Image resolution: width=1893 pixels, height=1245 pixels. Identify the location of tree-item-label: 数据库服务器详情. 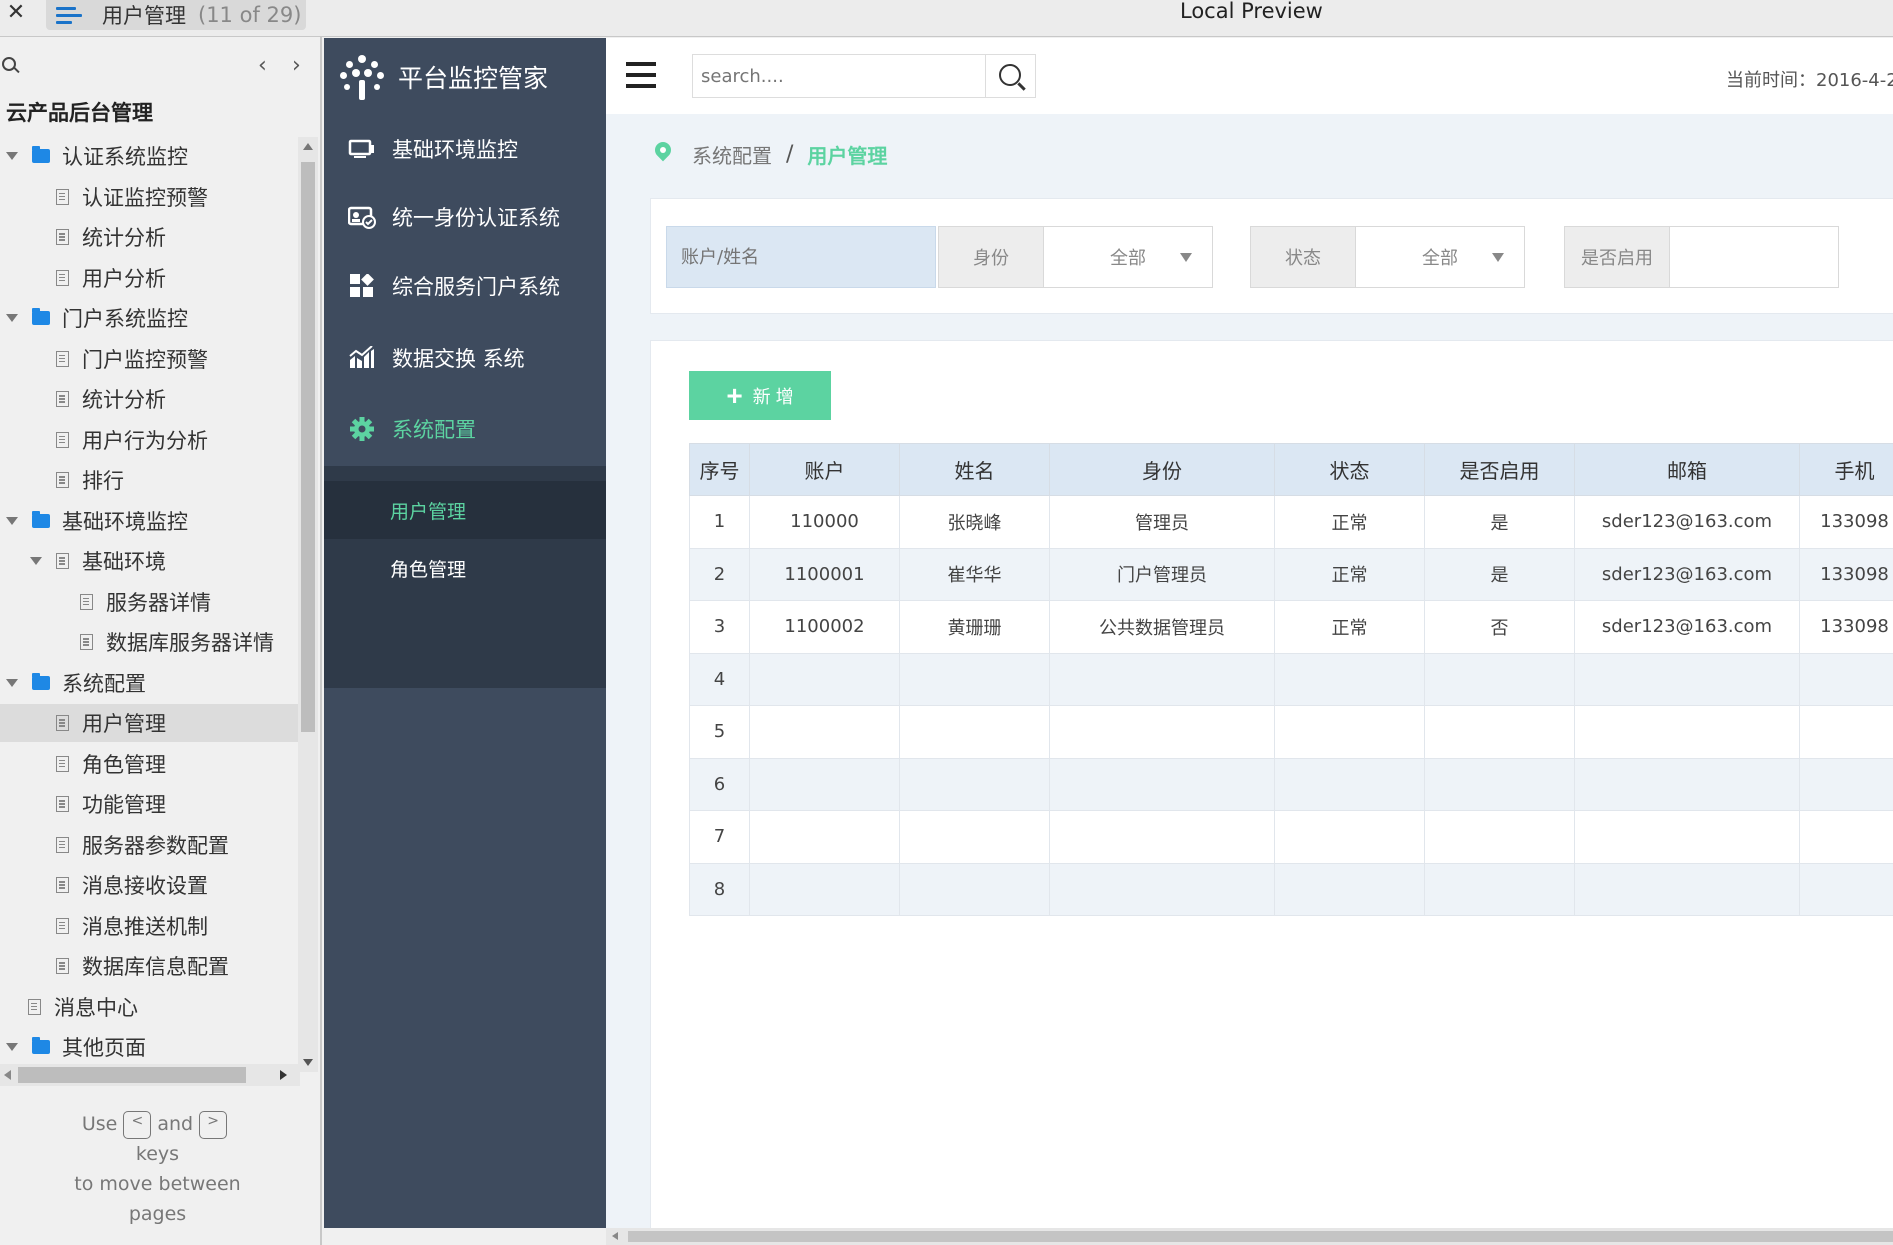
(190, 643).